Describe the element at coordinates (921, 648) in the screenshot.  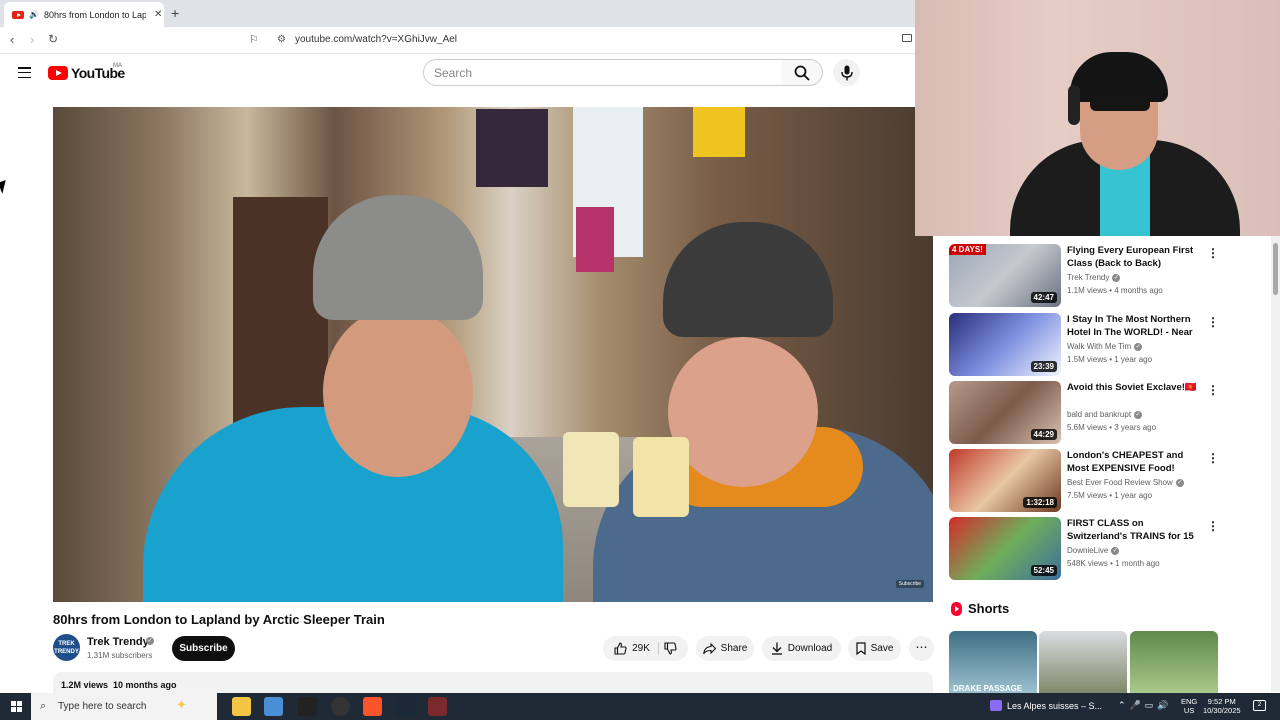
I see `more-actions-icon: ⋯` at that location.